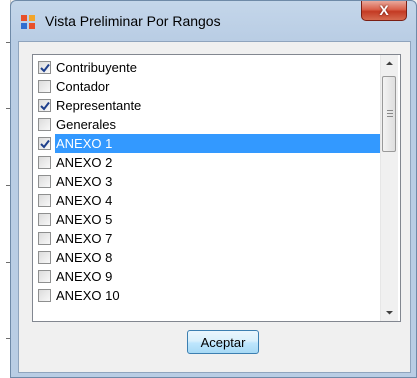 The width and height of the screenshot is (417, 378). Describe the element at coordinates (133, 21) in the screenshot. I see `window-title: Vista Preliminar Por Rangos` at that location.